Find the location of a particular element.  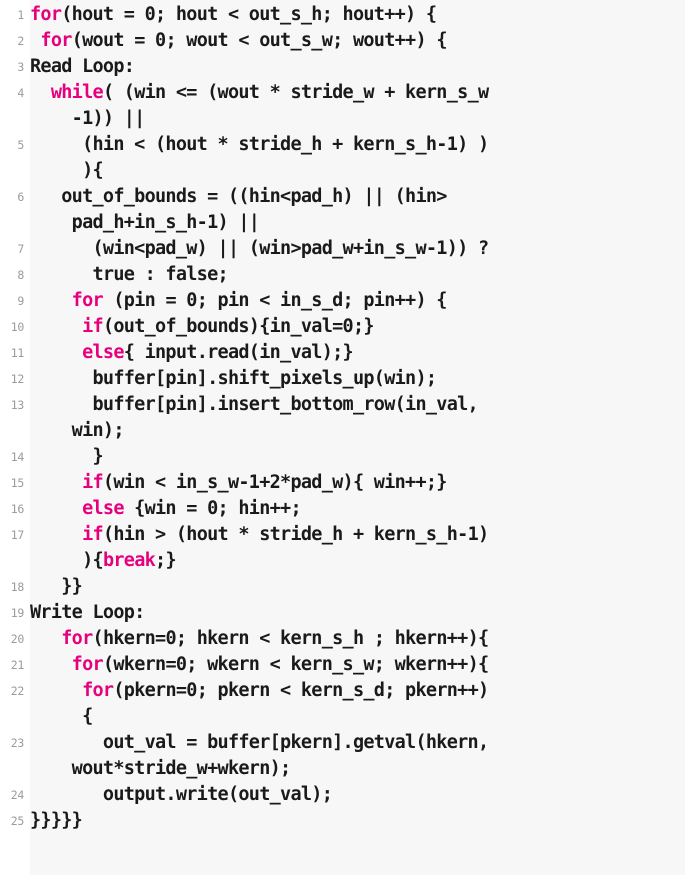

line-number: 4 is located at coordinates (20, 93).